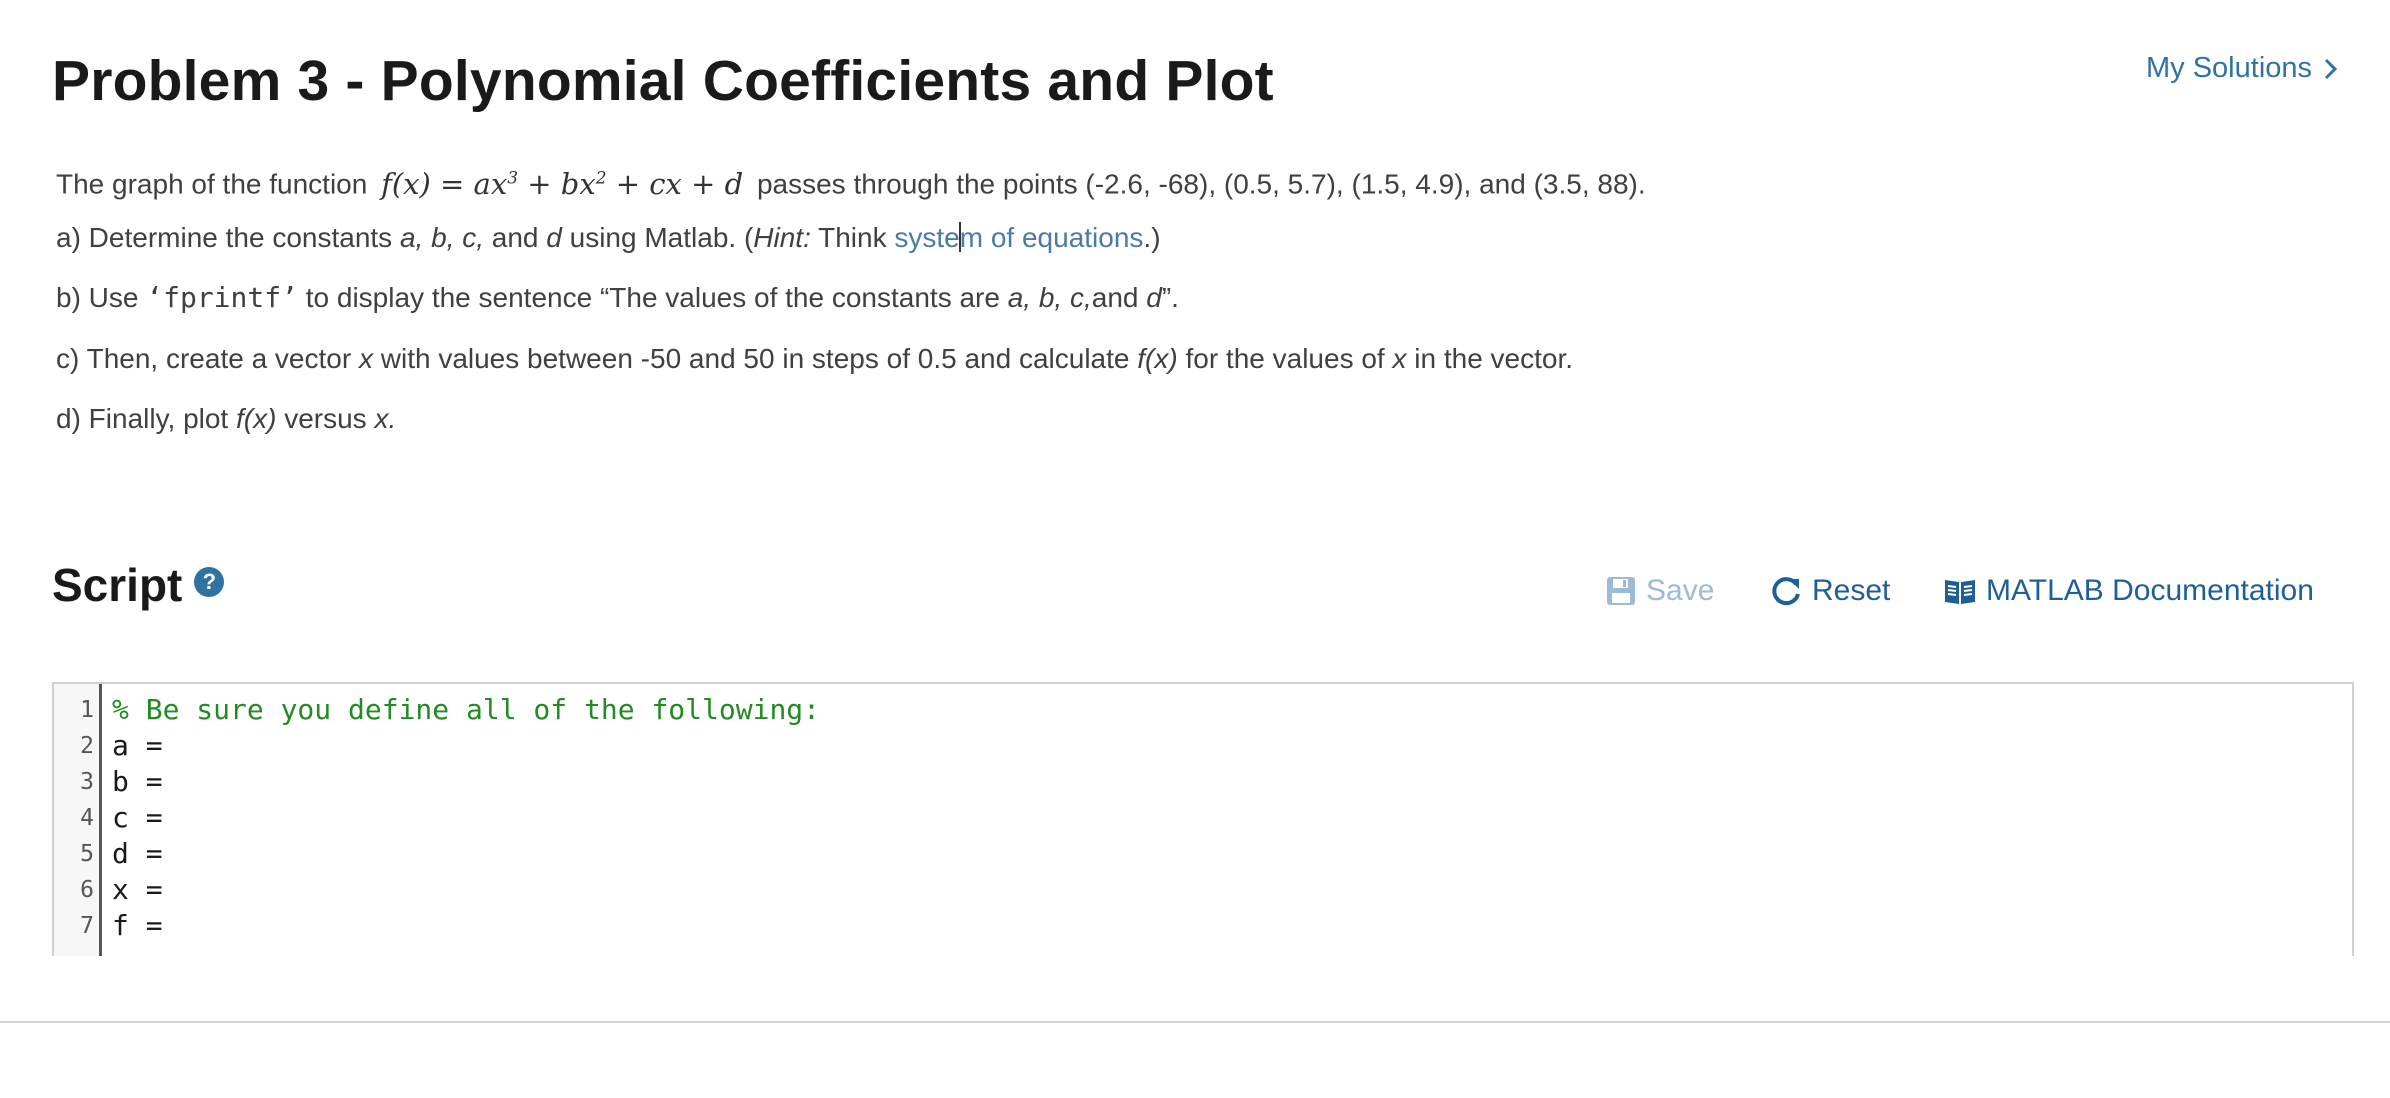 This screenshot has width=2390, height=1098. I want to click on text: Think, so click(852, 237).